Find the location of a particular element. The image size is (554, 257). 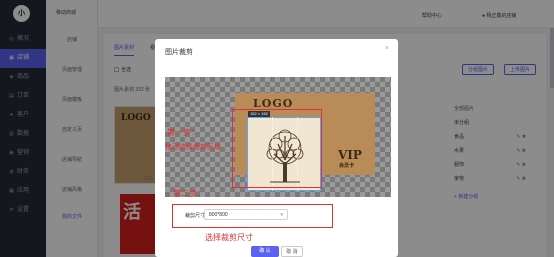

annotation-step-1-text: 拖动选择裁剪区域 is located at coordinates (193, 147).